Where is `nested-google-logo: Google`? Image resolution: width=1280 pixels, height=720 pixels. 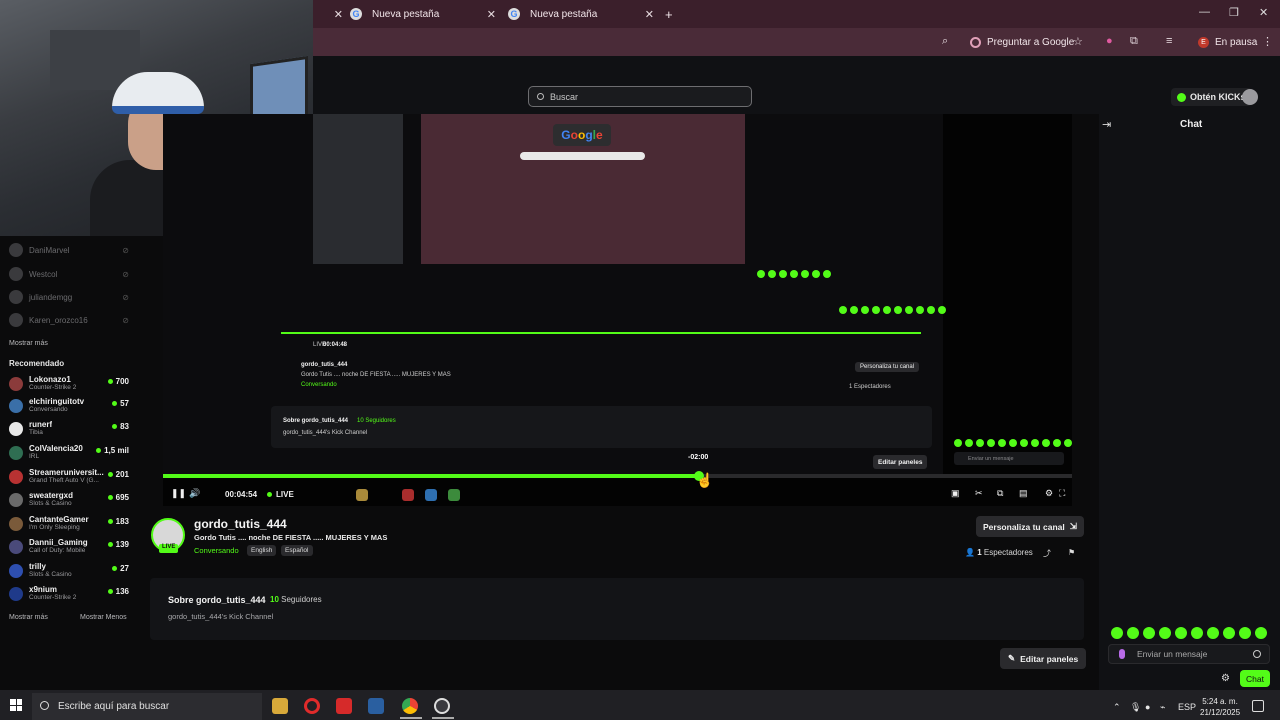 nested-google-logo: Google is located at coordinates (582, 135).